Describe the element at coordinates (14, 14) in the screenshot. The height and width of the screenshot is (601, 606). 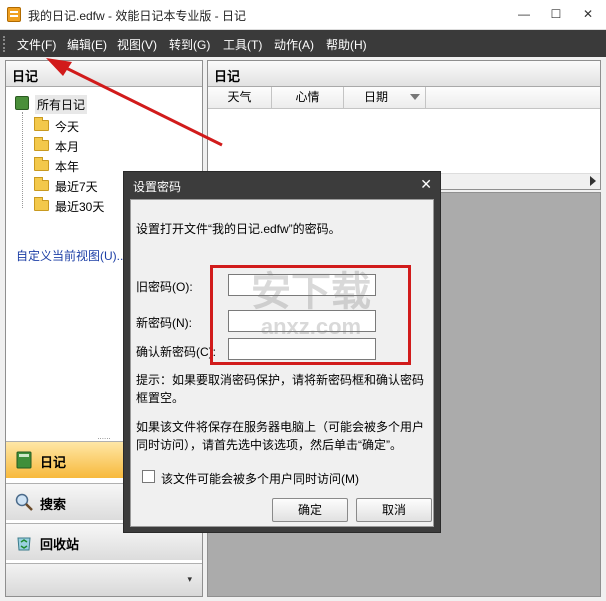
I see `app-diary-icon` at that location.